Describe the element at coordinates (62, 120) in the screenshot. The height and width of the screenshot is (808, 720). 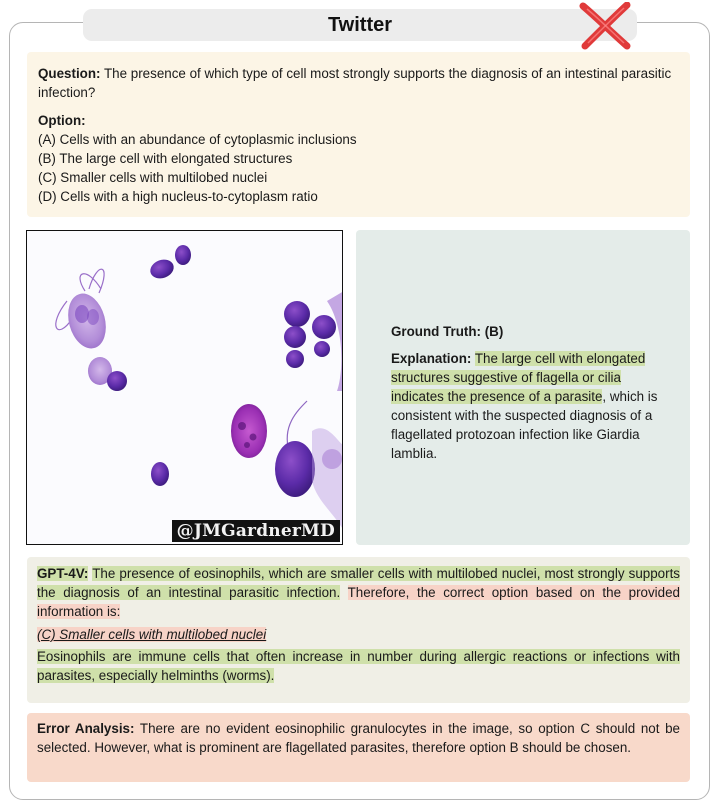
I see `options-label: Option:` at that location.